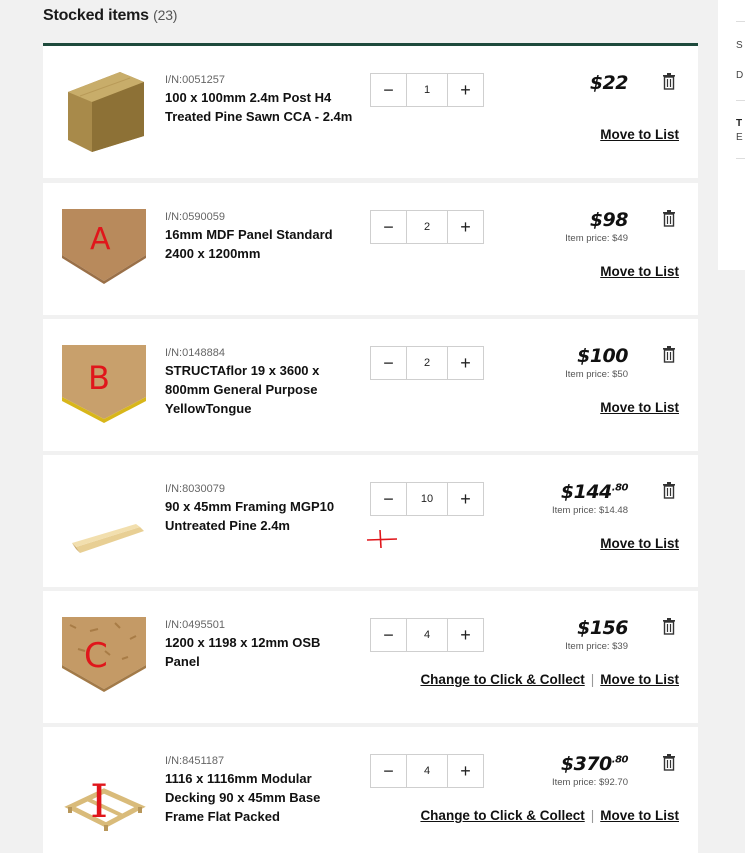 Image resolution: width=745 pixels, height=853 pixels. I want to click on annotation-letter: B, so click(99, 378).